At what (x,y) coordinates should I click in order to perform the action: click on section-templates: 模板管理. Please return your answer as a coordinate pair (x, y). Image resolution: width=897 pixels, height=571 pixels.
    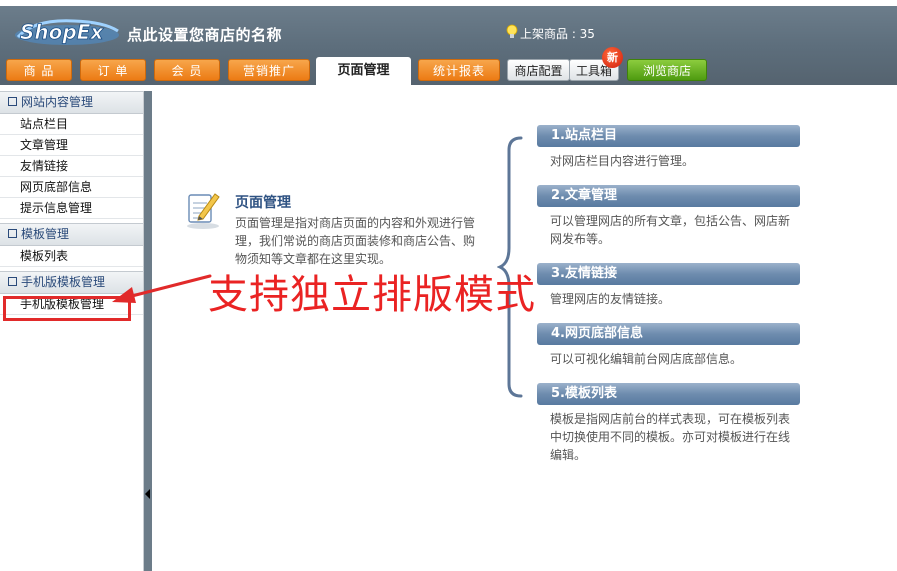
    Looking at the image, I should click on (71, 234).